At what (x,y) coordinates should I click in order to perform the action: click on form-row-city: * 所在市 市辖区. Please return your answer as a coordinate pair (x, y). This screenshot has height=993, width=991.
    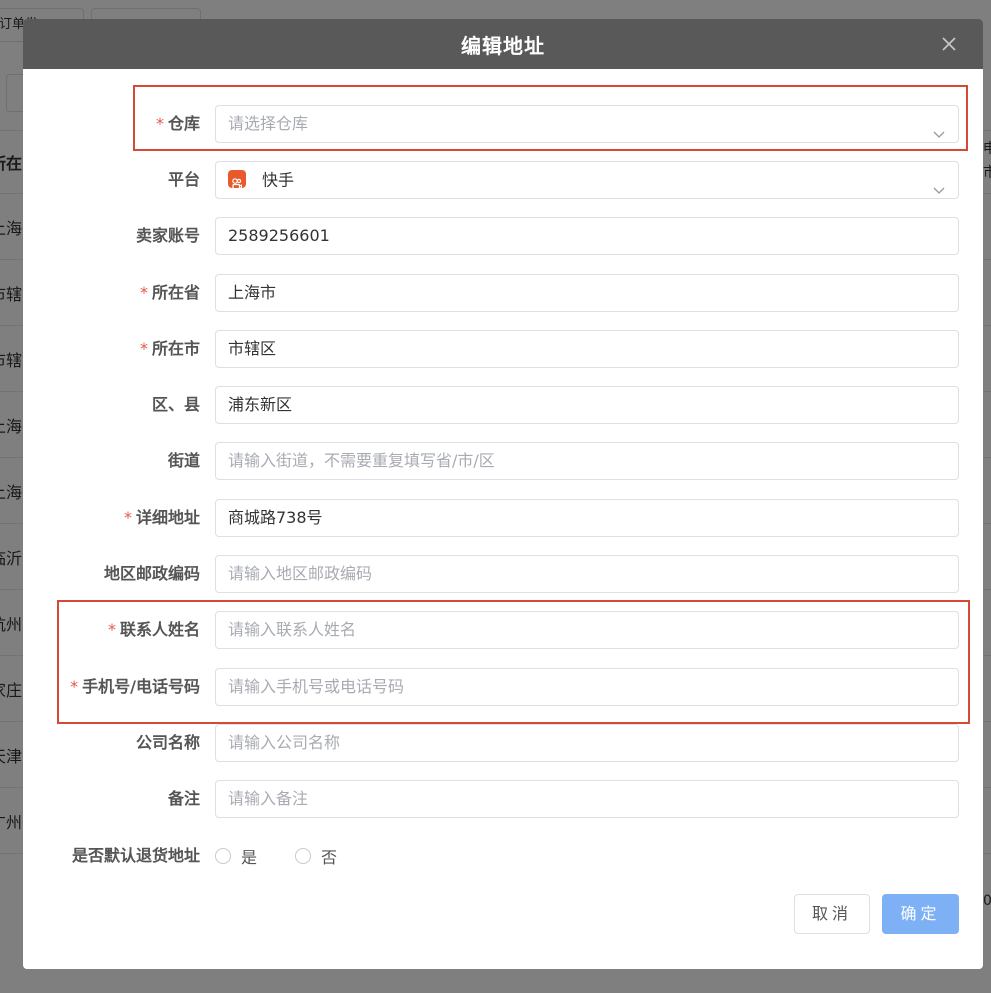
    Looking at the image, I should click on (503, 350).